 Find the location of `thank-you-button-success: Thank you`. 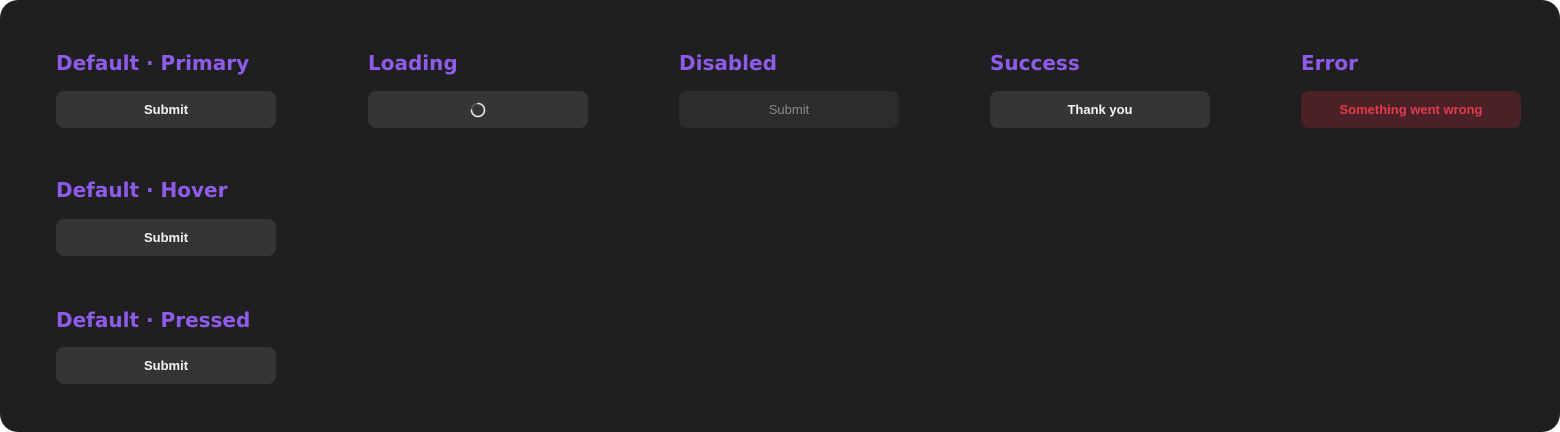

thank-you-button-success: Thank you is located at coordinates (1100, 109).